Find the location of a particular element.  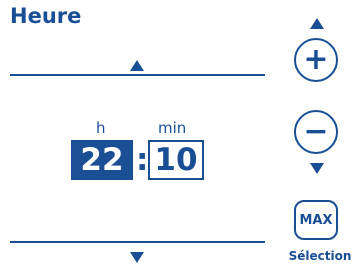

increase-arrow-icon is located at coordinates (317, 23).